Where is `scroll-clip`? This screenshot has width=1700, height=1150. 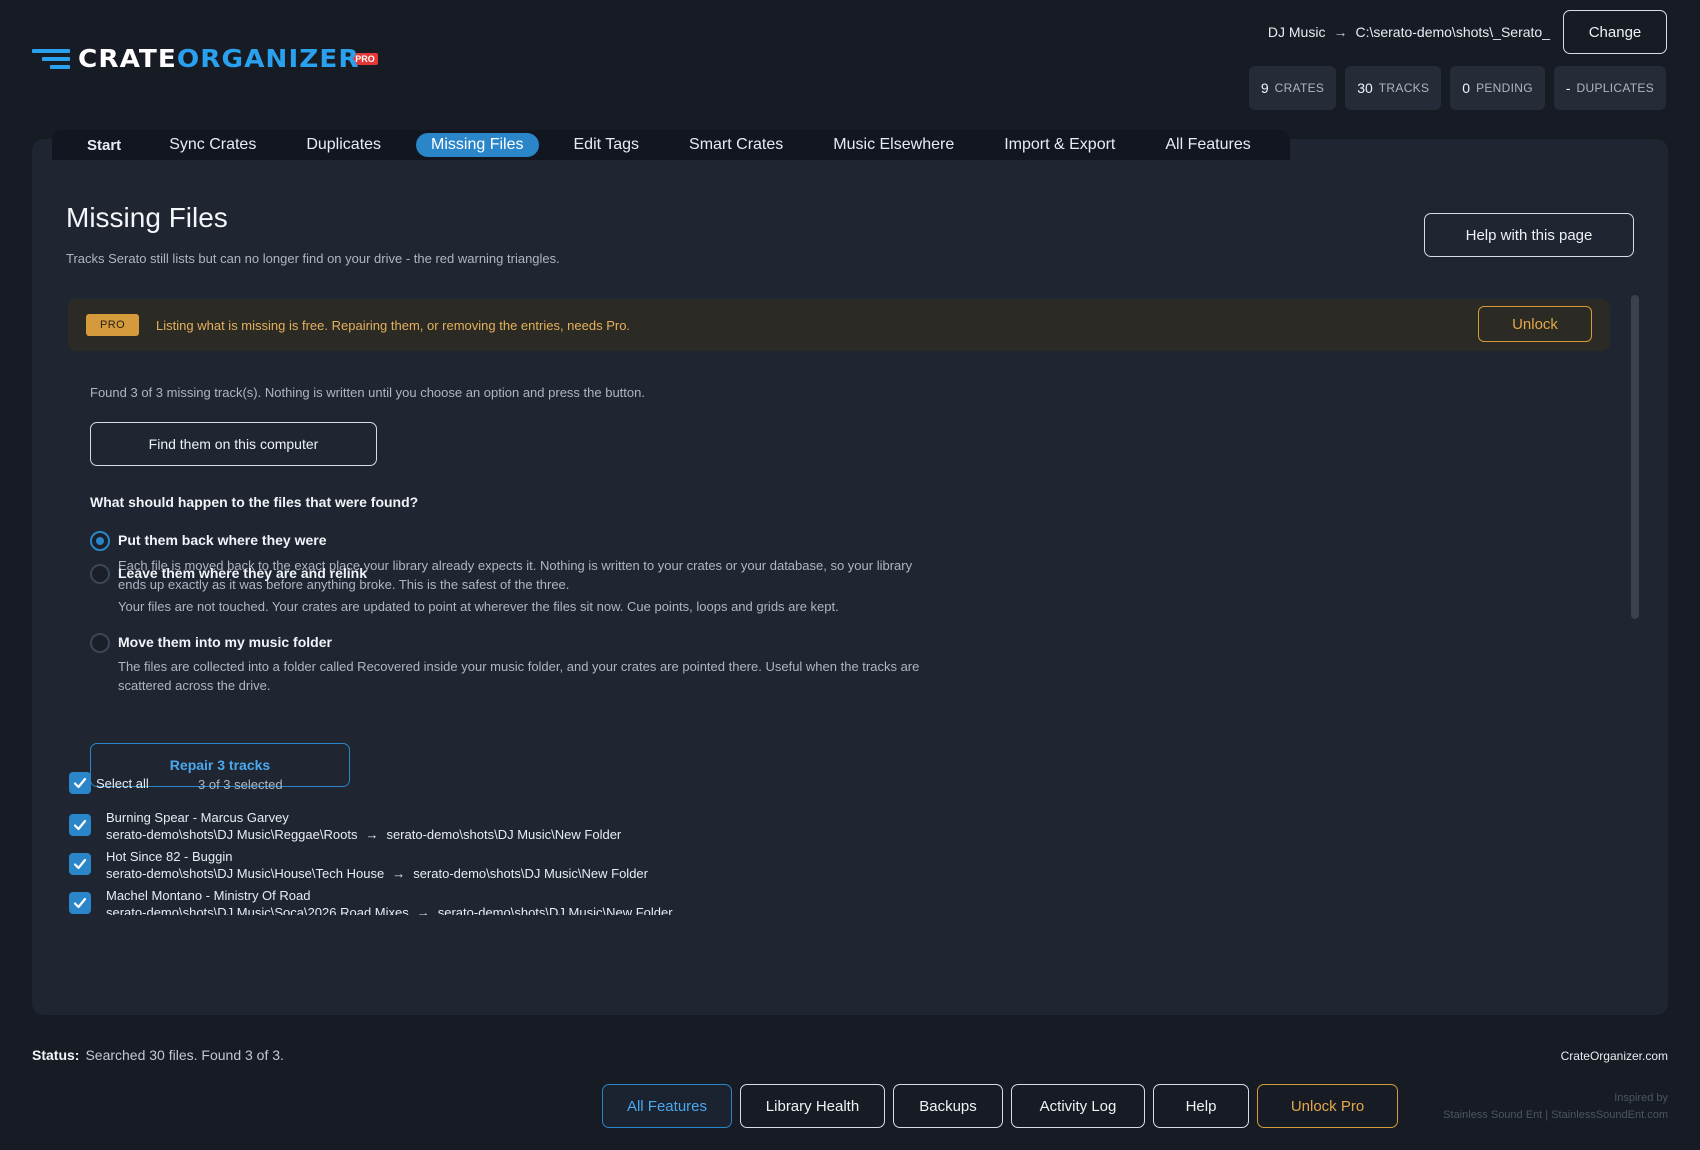 scroll-clip is located at coordinates (850, 965).